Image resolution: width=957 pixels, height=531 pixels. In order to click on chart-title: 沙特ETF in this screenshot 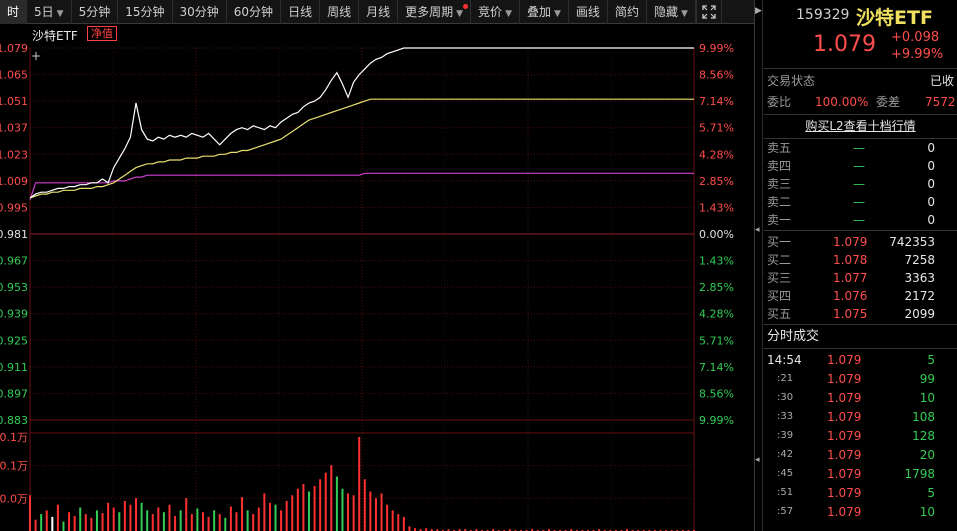, I will do `click(55, 36)`.